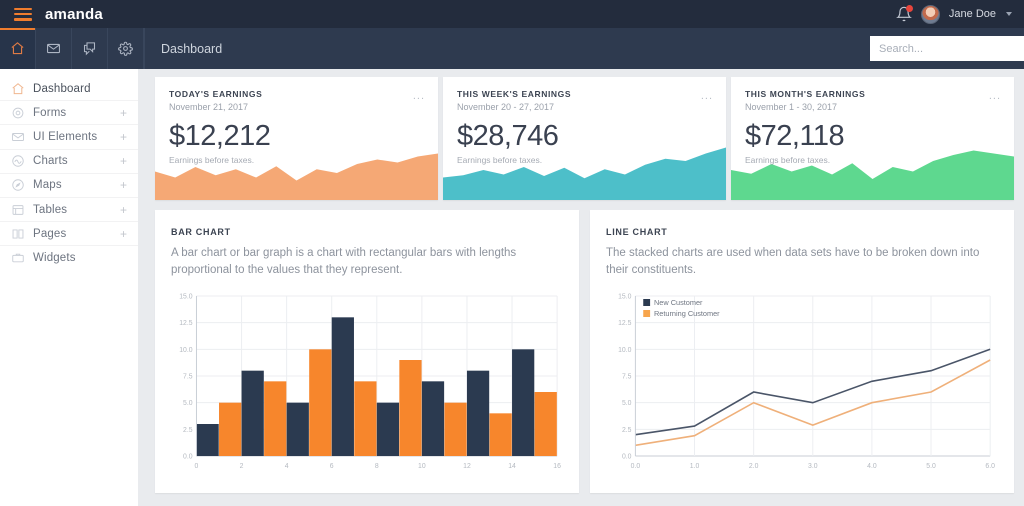 The width and height of the screenshot is (1024, 506). I want to click on sidebar-item-label: Tables, so click(50, 209).